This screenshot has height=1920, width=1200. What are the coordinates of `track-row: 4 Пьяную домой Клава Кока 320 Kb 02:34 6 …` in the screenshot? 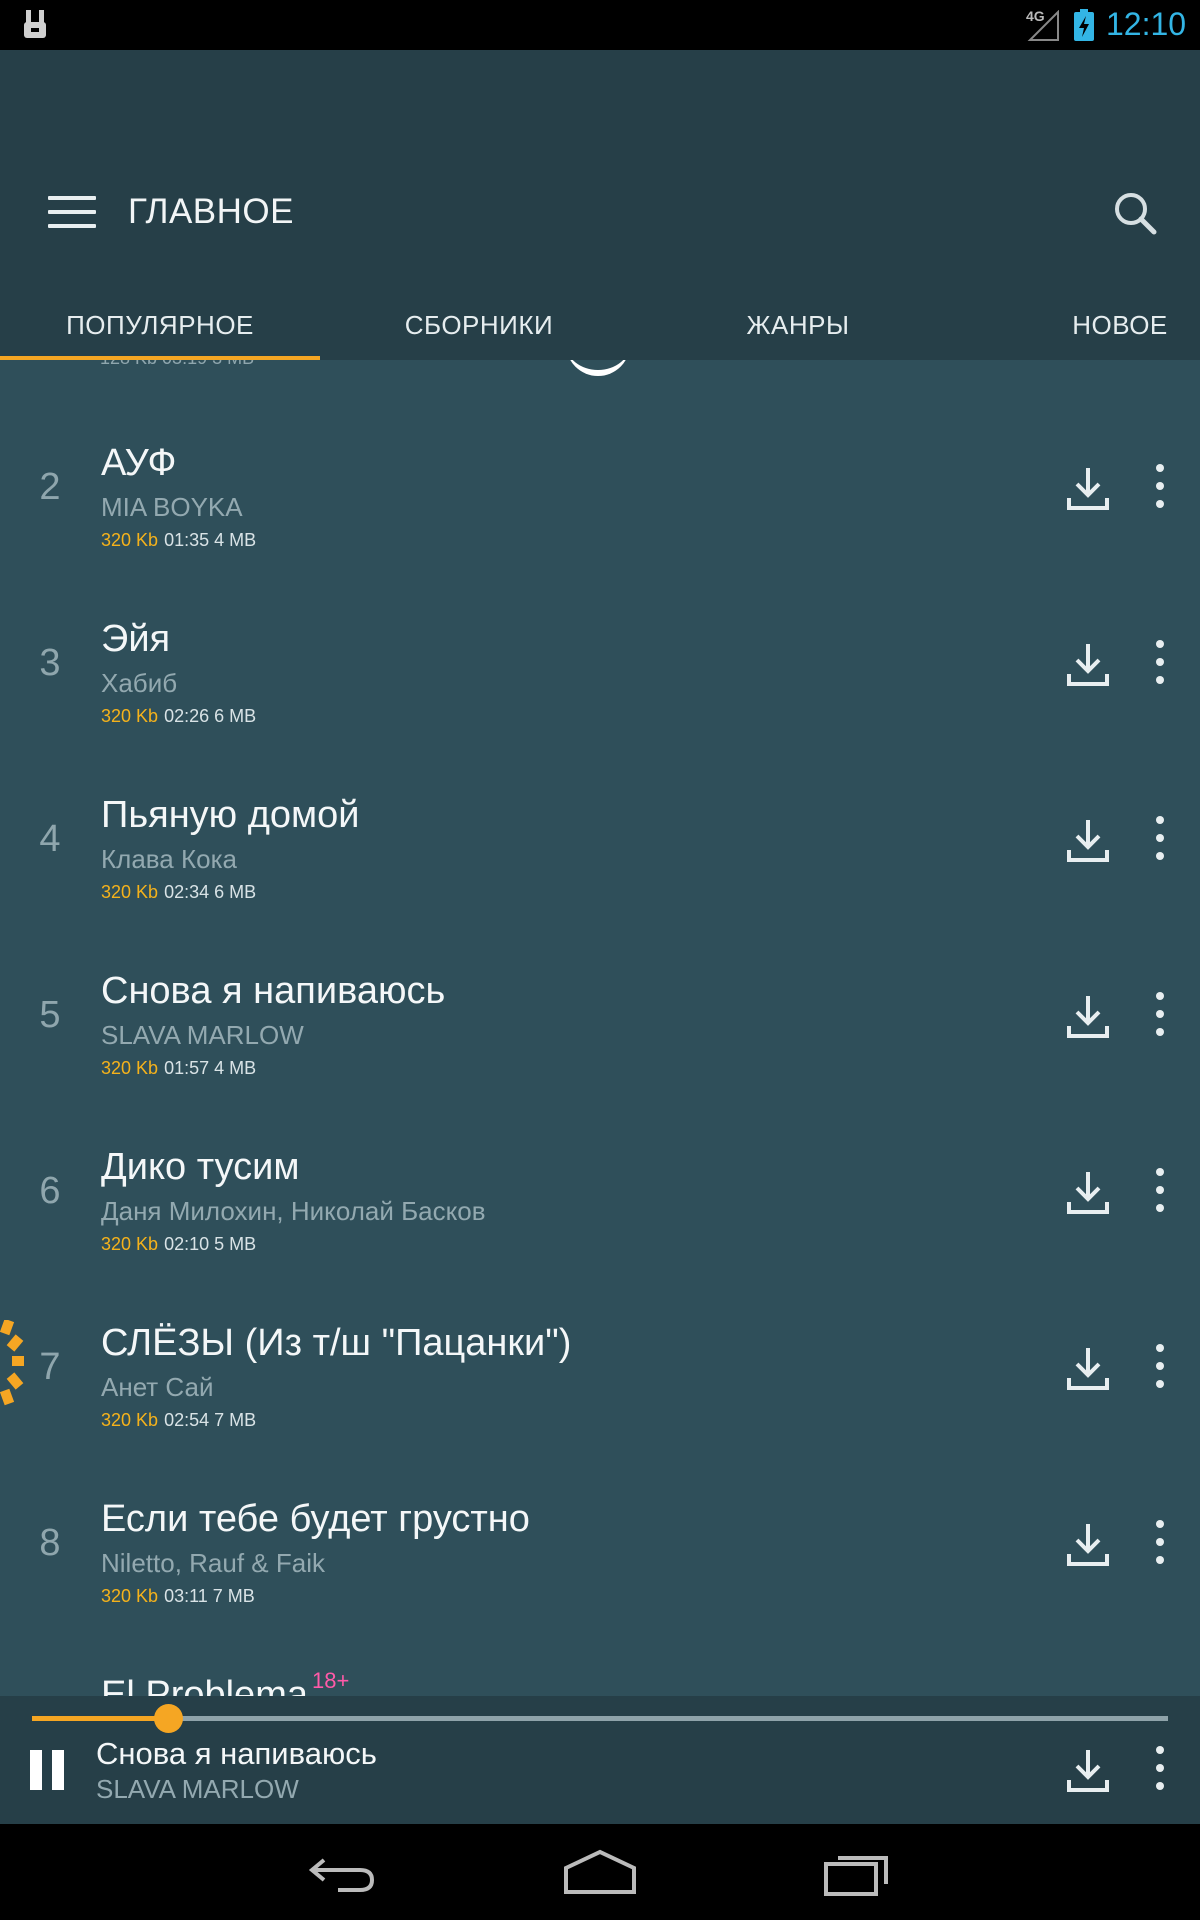 It's located at (600, 846).